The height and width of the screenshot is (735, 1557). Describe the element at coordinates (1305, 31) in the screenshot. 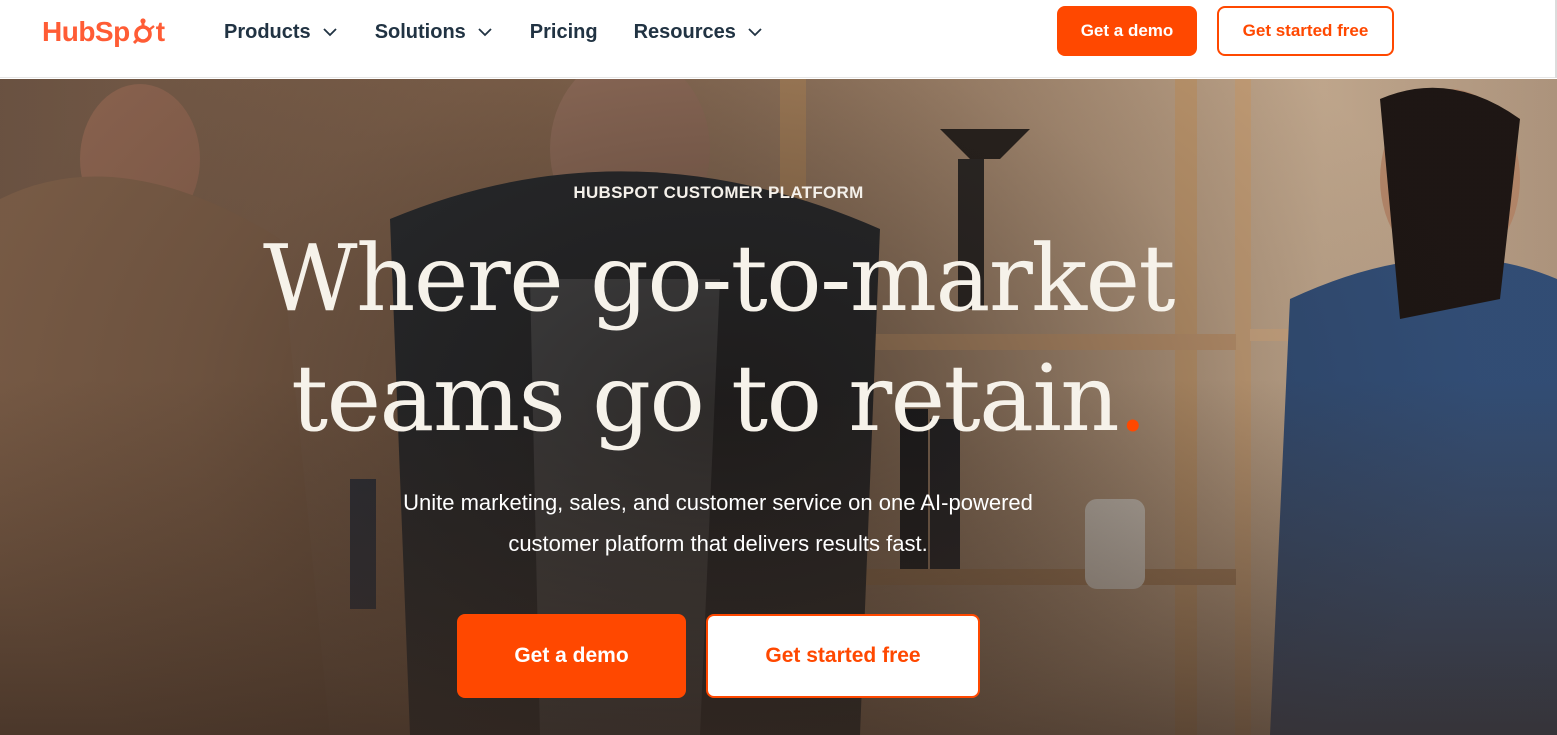

I see `nav-get-started-free-button: Get started free` at that location.